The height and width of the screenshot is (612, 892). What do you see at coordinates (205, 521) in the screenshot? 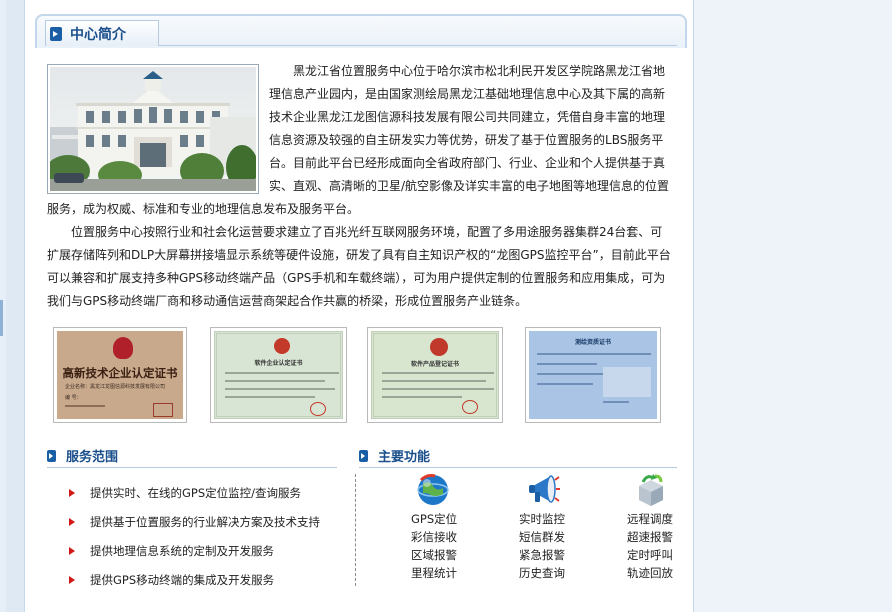
I see `service-label: 提供基于位置服务的行业解决方案及技术支持` at bounding box center [205, 521].